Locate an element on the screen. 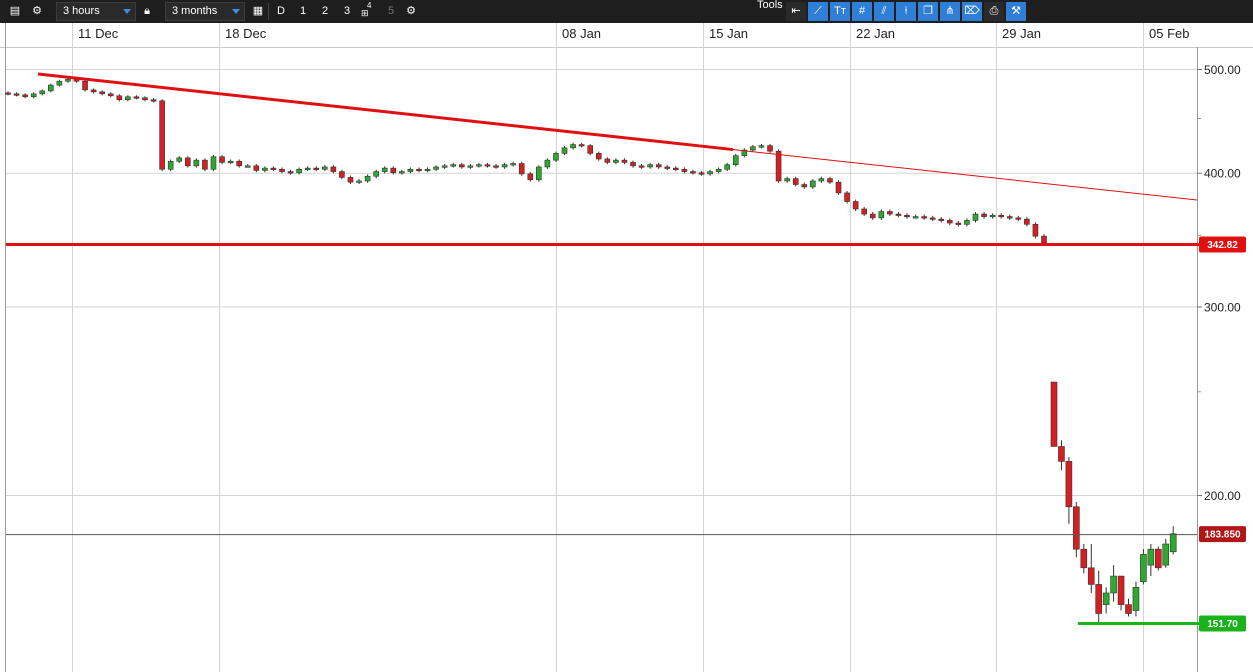 This screenshot has height=672, width=1253. interval-select: 3 hours is located at coordinates (96, 11).